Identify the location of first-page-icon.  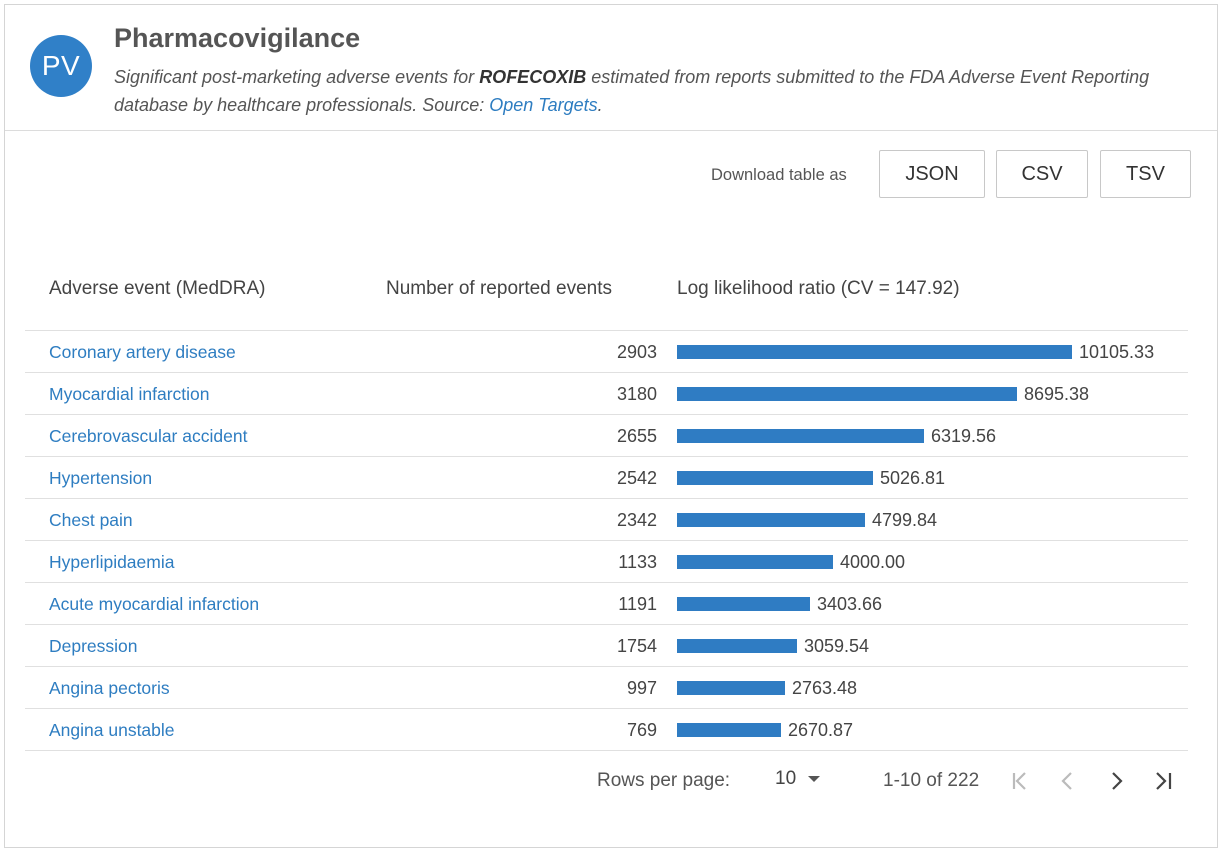
(1021, 781).